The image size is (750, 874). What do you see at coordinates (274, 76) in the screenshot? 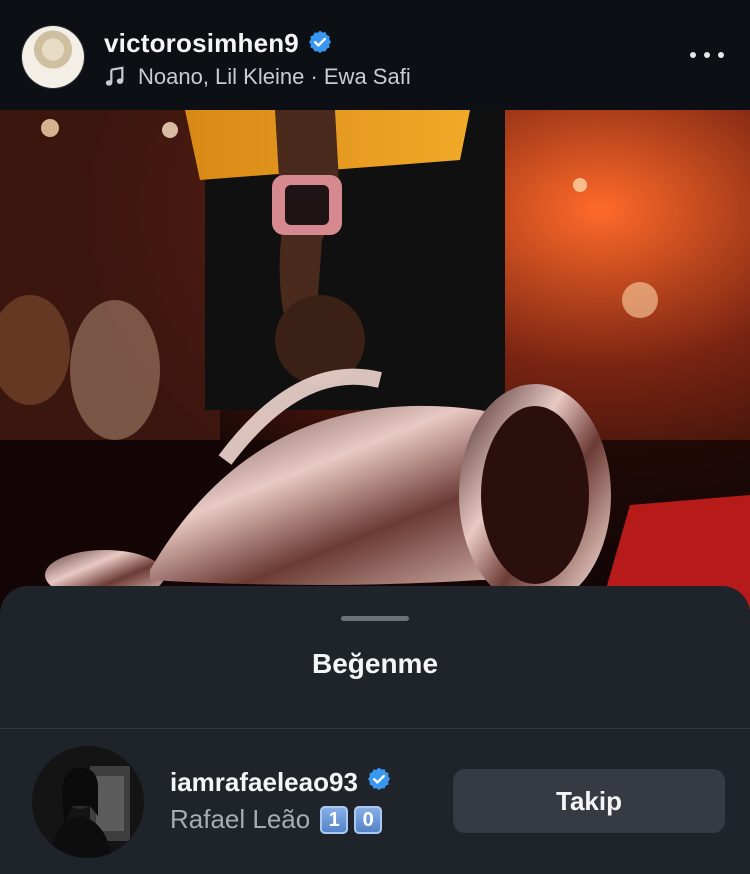
I see `audio-title: Noano, Lil Kleine · Ewa Safi` at bounding box center [274, 76].